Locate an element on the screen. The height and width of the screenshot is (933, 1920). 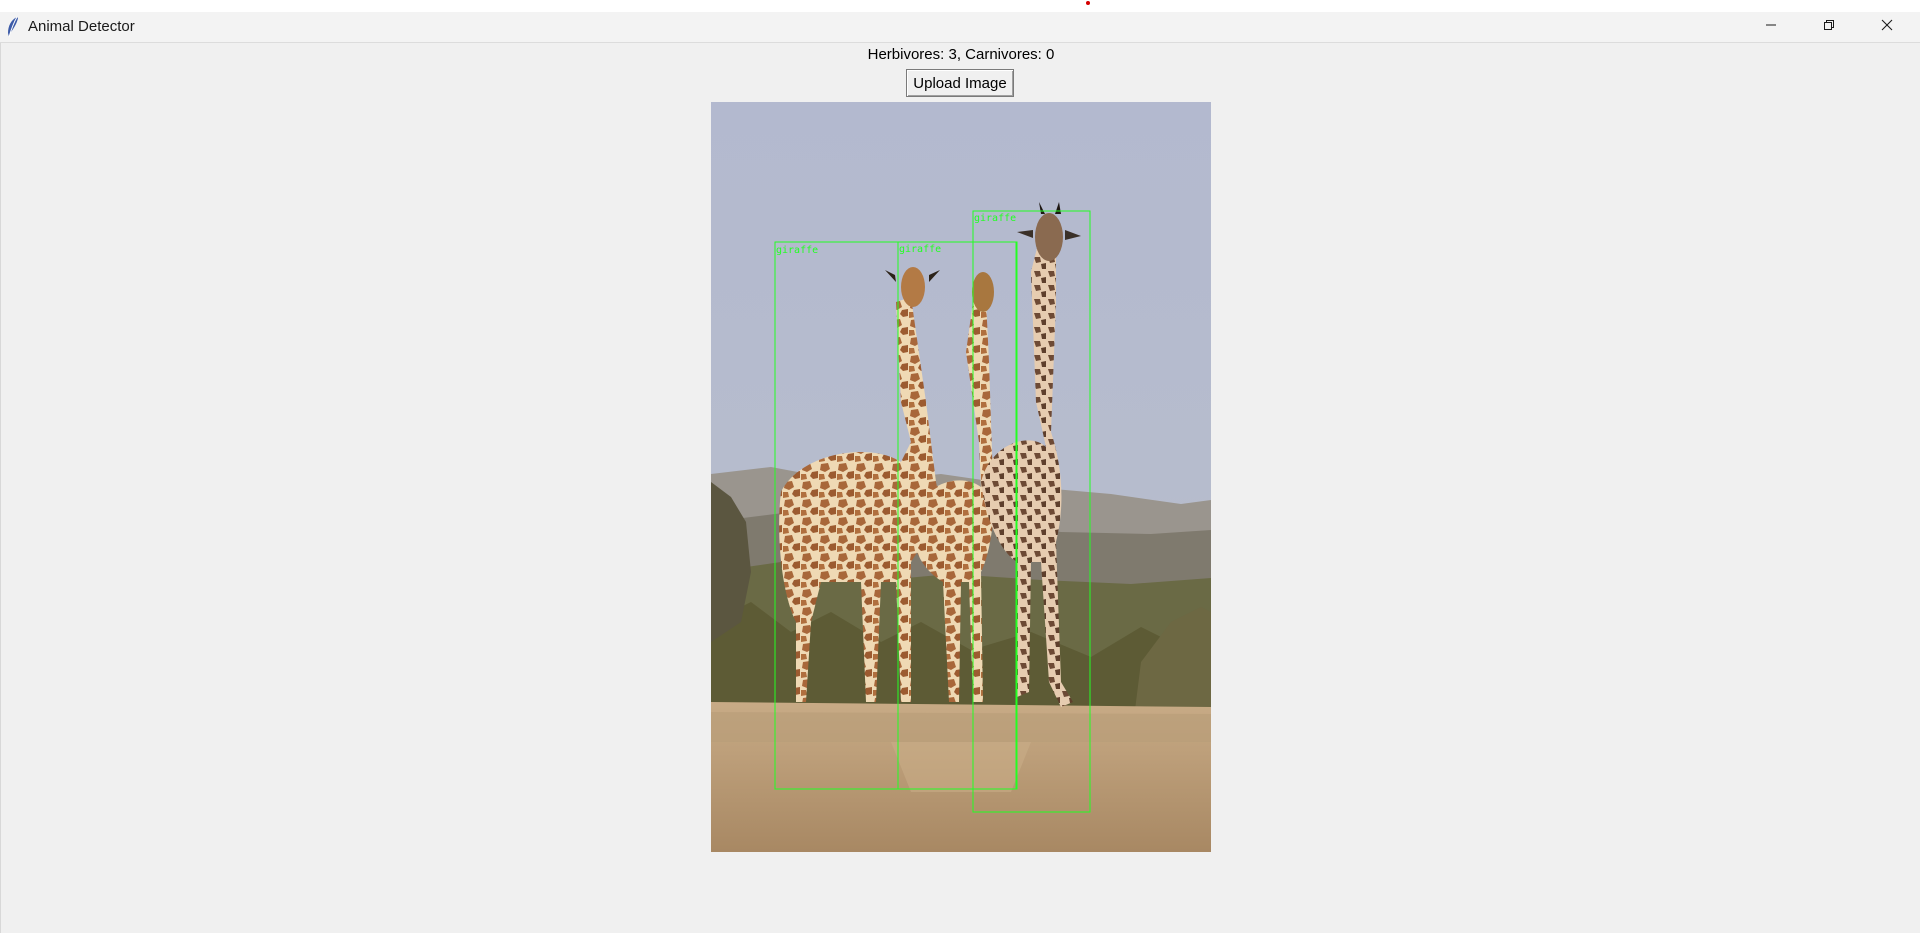
upload-image-button: Upload Image is located at coordinates (960, 83).